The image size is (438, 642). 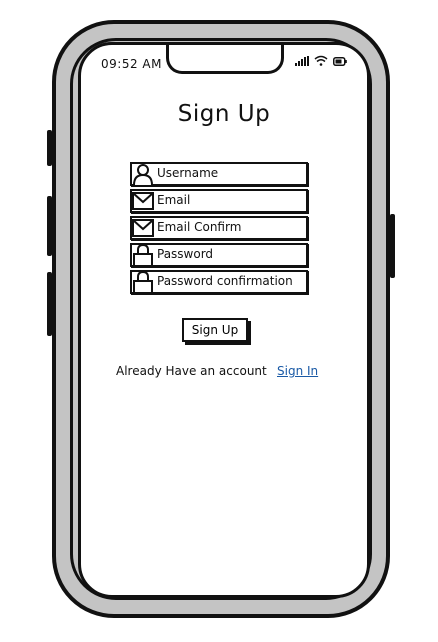 I want to click on status-time: 09:52 AM, so click(x=131, y=64).